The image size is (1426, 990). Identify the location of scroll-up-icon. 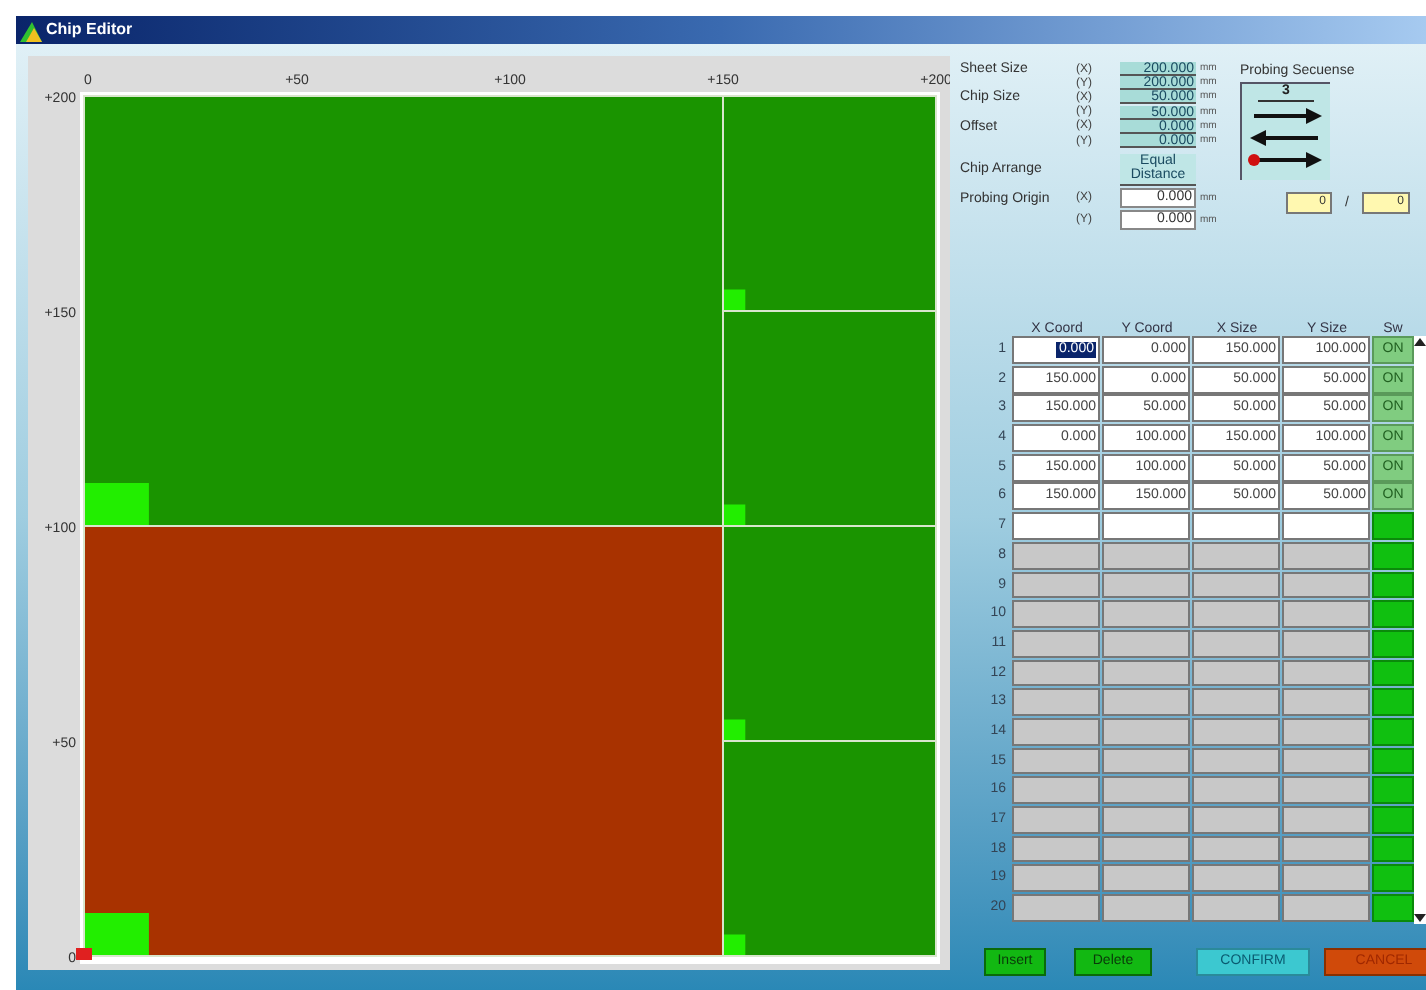
(1420, 342).